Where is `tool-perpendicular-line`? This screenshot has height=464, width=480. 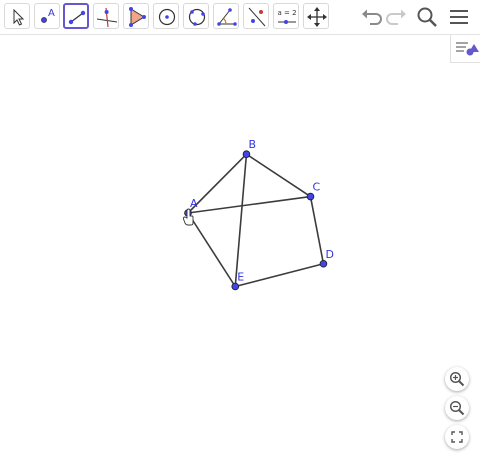 tool-perpendicular-line is located at coordinates (106, 16).